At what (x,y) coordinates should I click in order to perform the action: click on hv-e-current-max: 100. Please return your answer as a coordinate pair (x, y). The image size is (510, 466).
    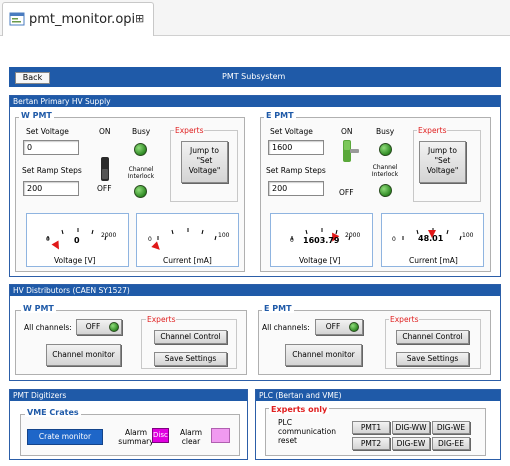
    Looking at the image, I should click on (468, 235).